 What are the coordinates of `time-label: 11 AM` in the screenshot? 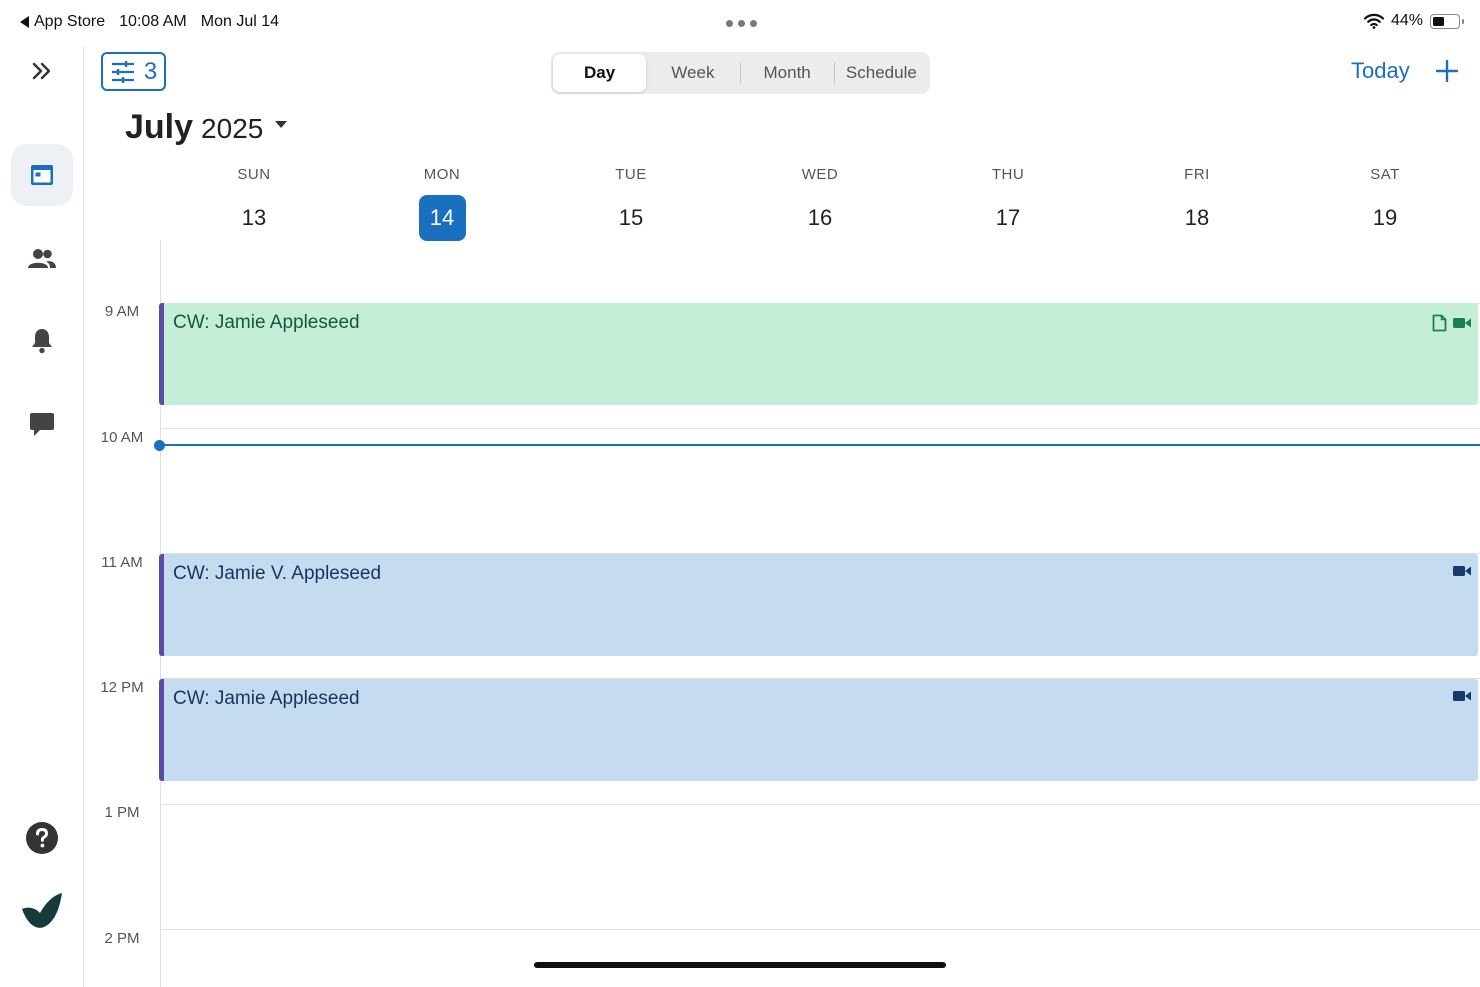 It's located at (122, 562).